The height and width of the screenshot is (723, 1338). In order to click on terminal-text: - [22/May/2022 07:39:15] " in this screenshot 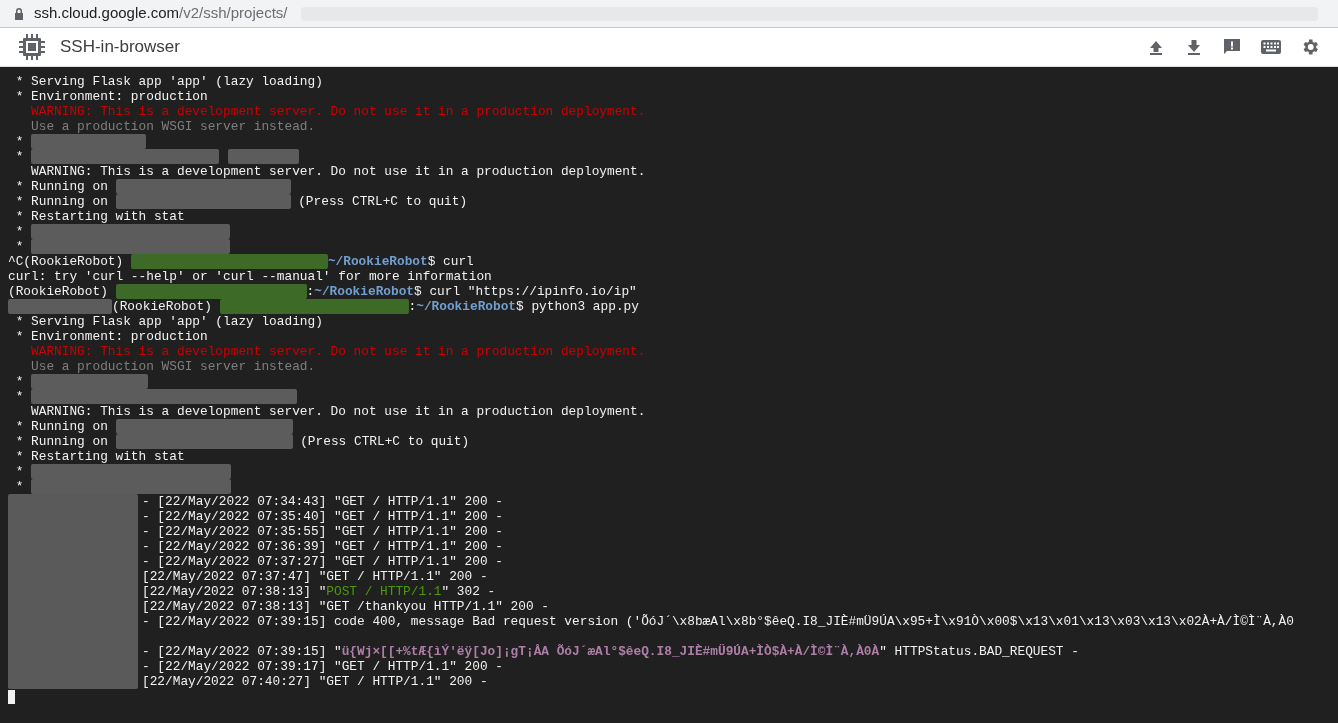, I will do `click(242, 651)`.